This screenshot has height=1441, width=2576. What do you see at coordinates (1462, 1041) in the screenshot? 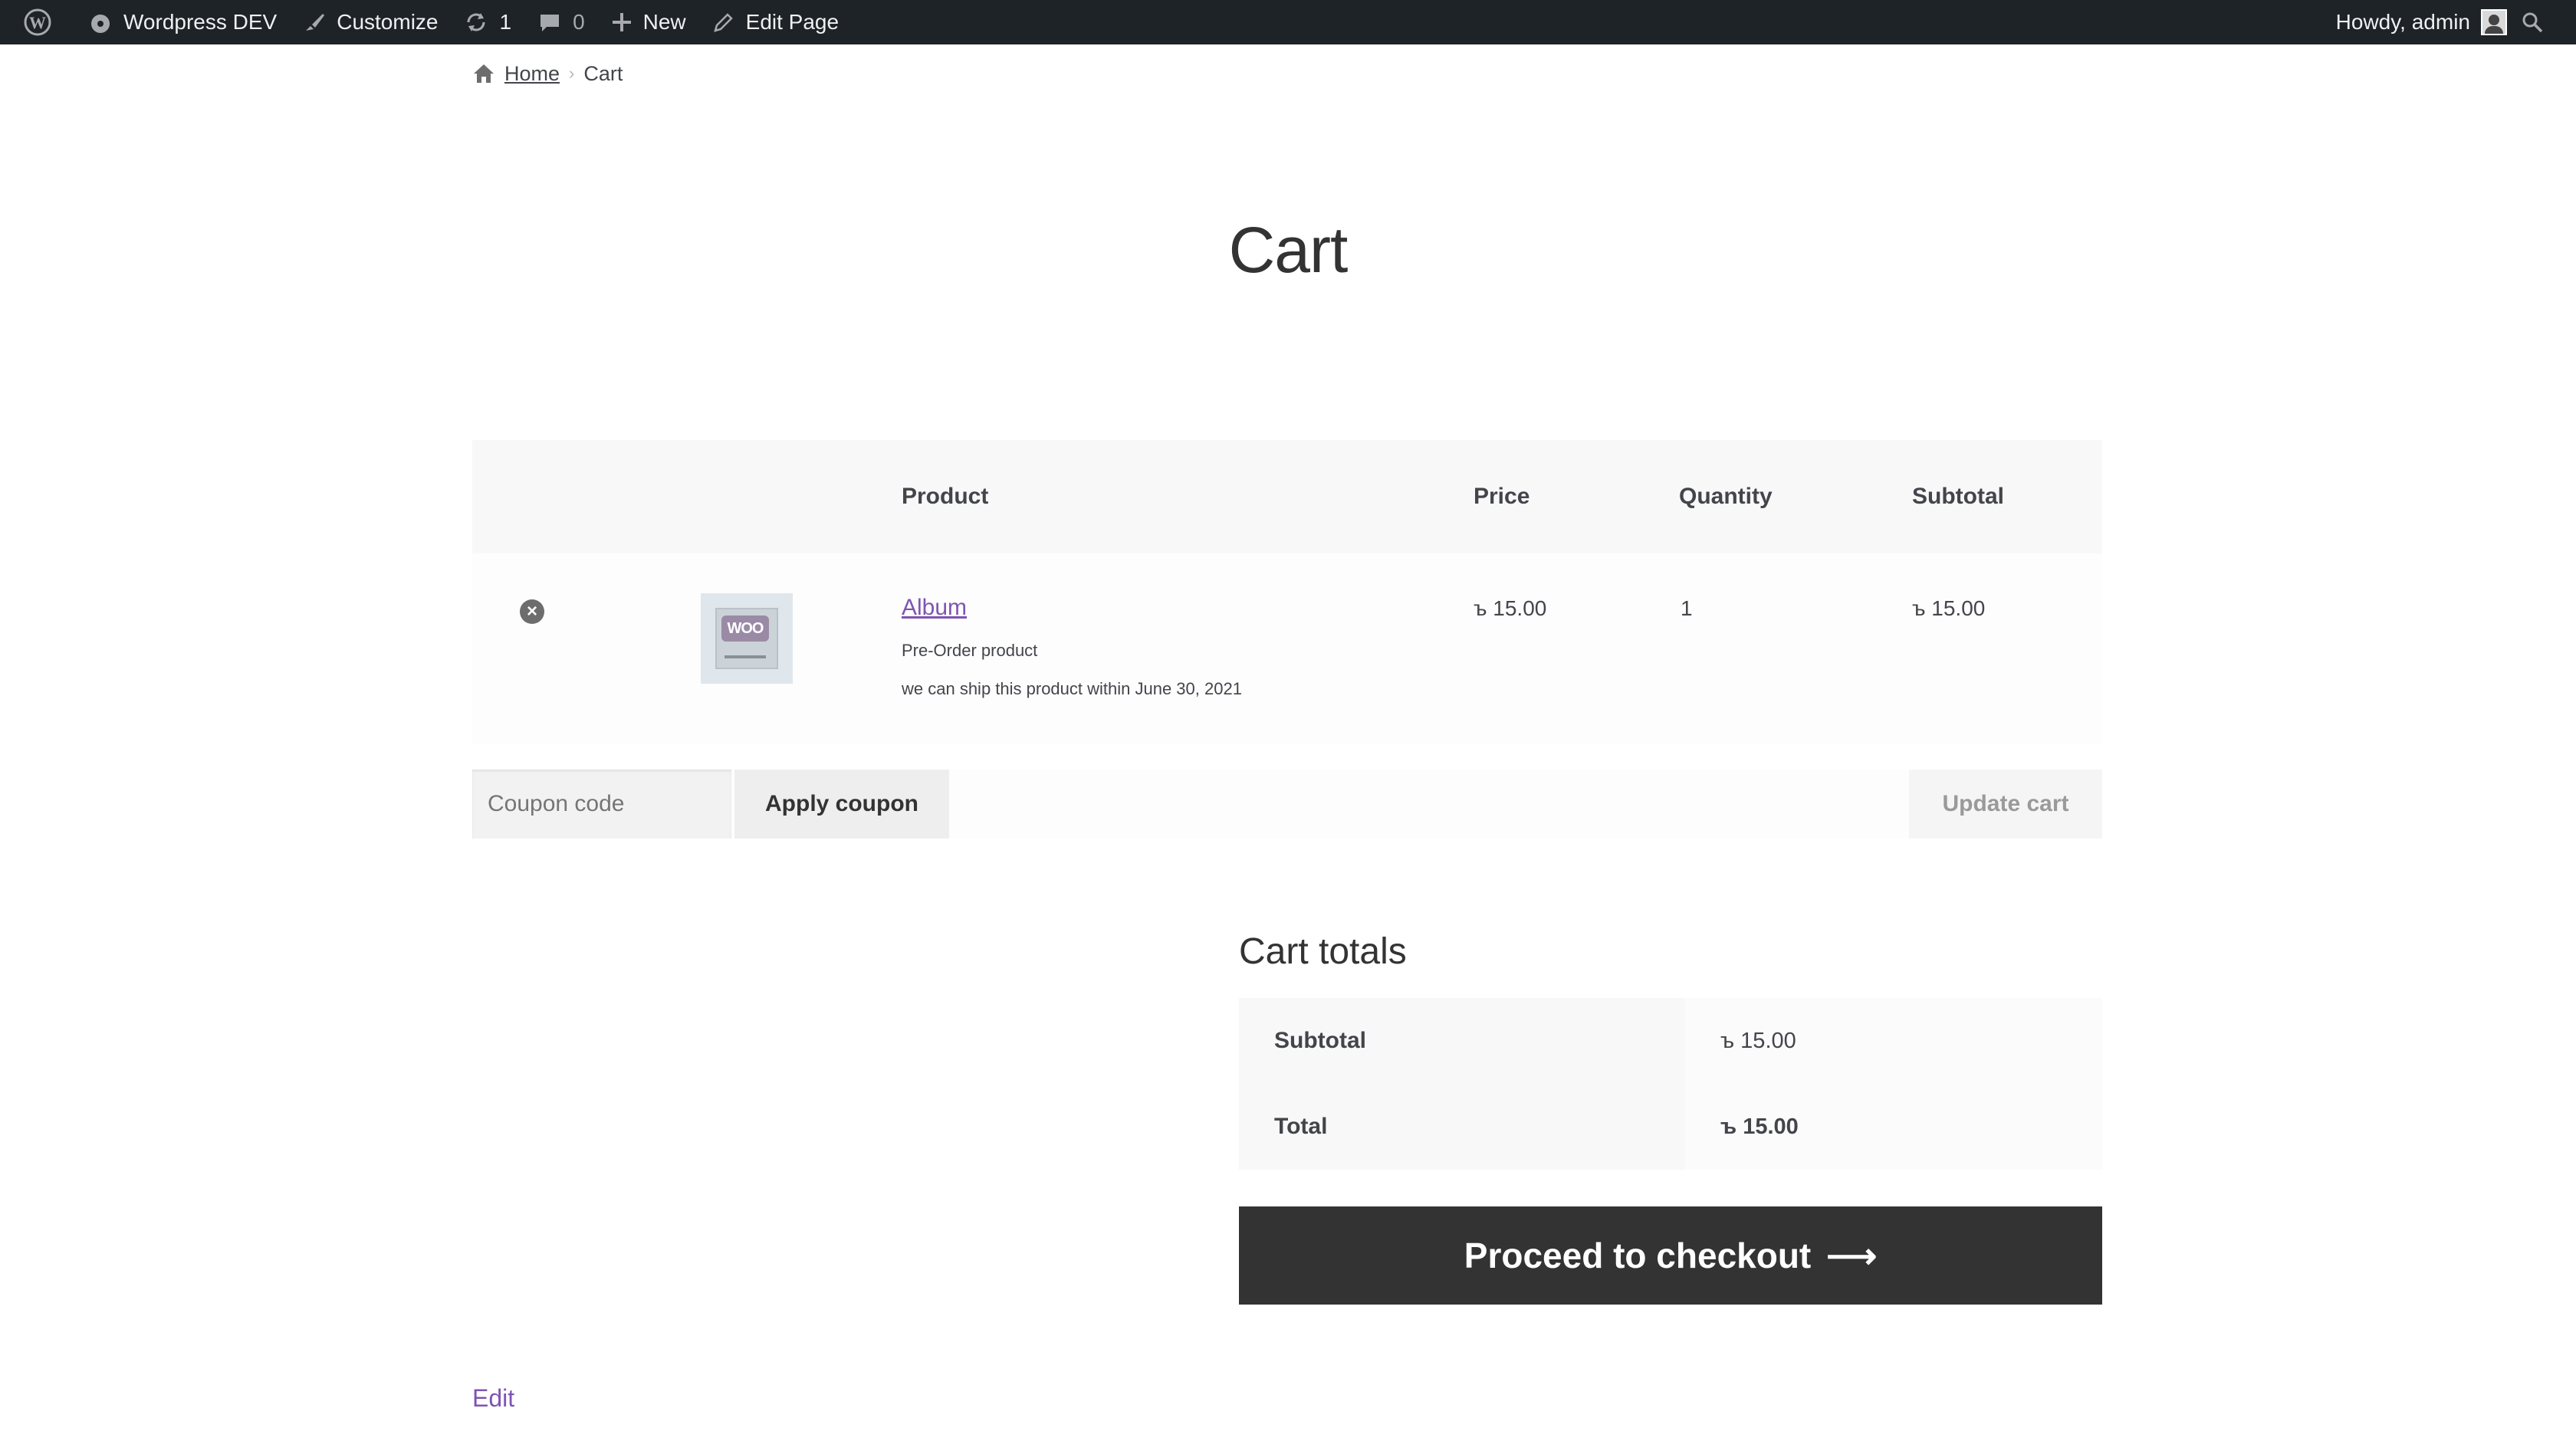
I see `totals-subtotal-label: Subtotal` at bounding box center [1462, 1041].